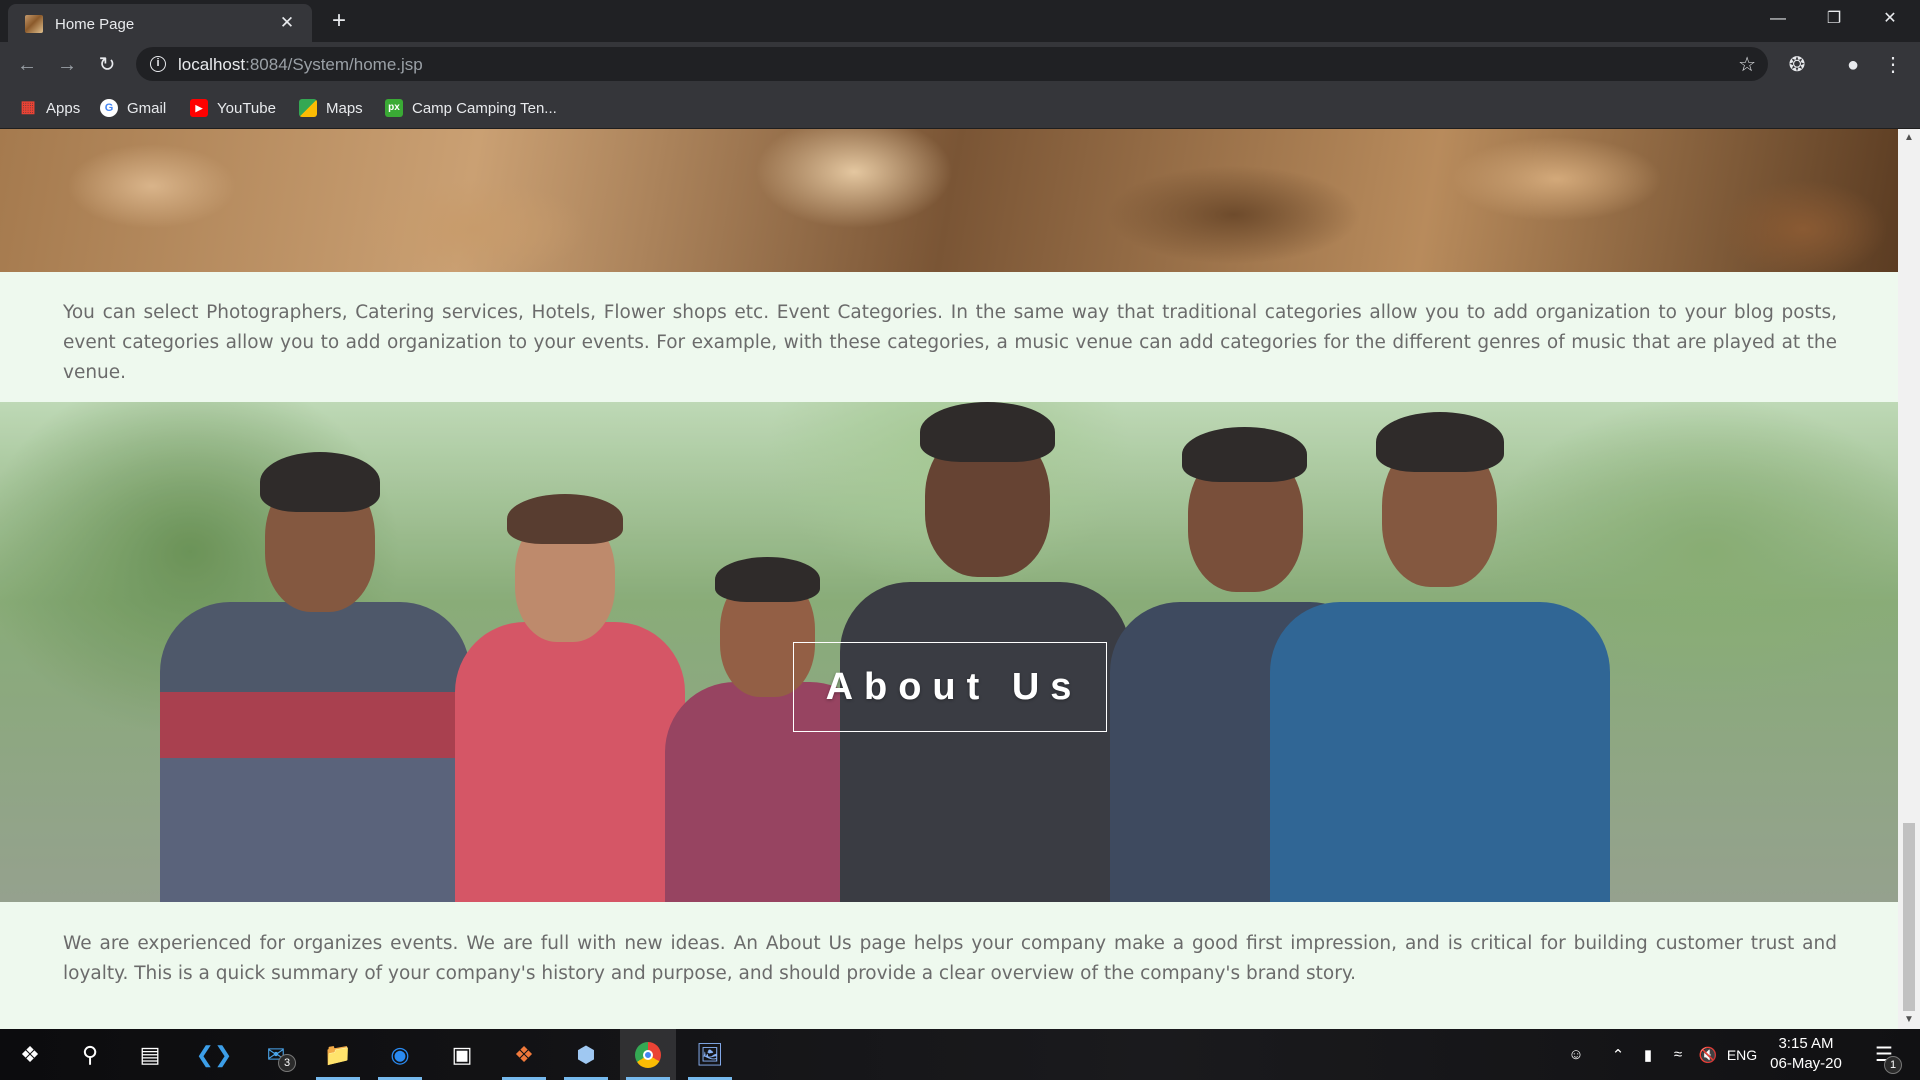 This screenshot has width=1920, height=1080. Describe the element at coordinates (63, 108) in the screenshot. I see `bookmark-label: Apps` at that location.